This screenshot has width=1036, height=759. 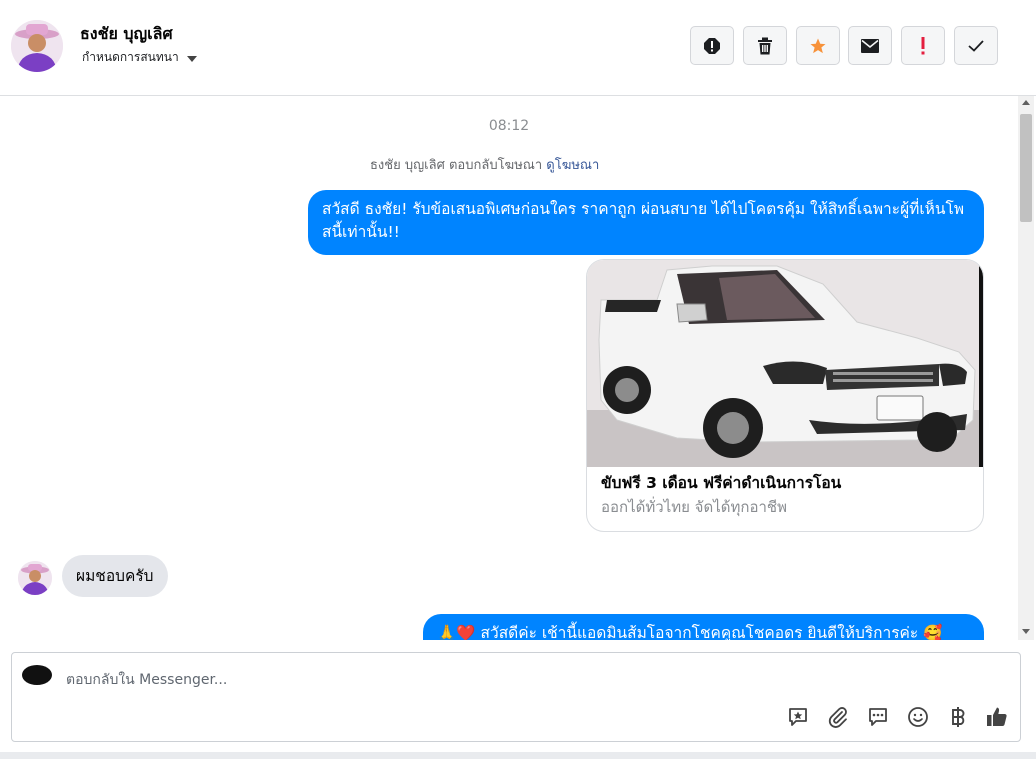 What do you see at coordinates (115, 576) in the screenshot?
I see `incoming-message: ผมชอบครับ` at bounding box center [115, 576].